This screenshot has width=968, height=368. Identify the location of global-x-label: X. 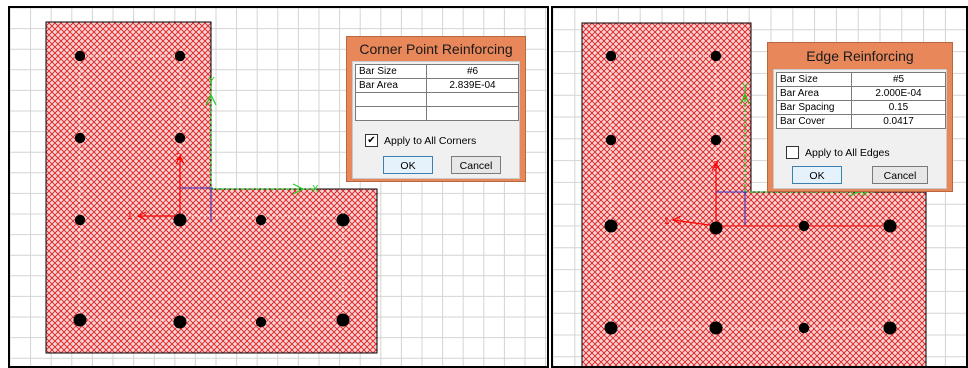
(315, 189).